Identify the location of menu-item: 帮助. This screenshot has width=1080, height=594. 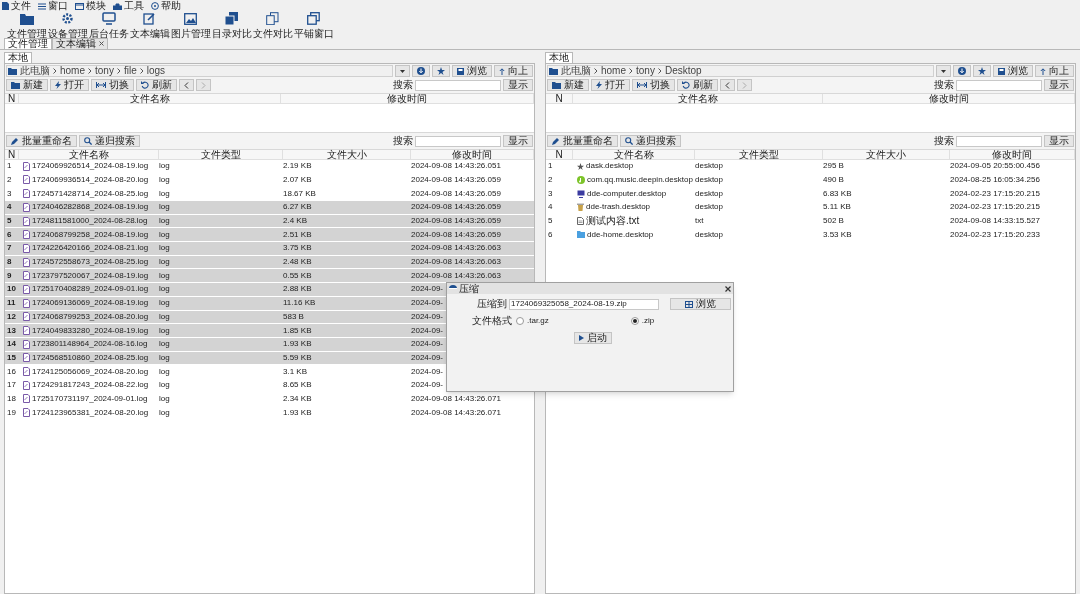
(166, 6).